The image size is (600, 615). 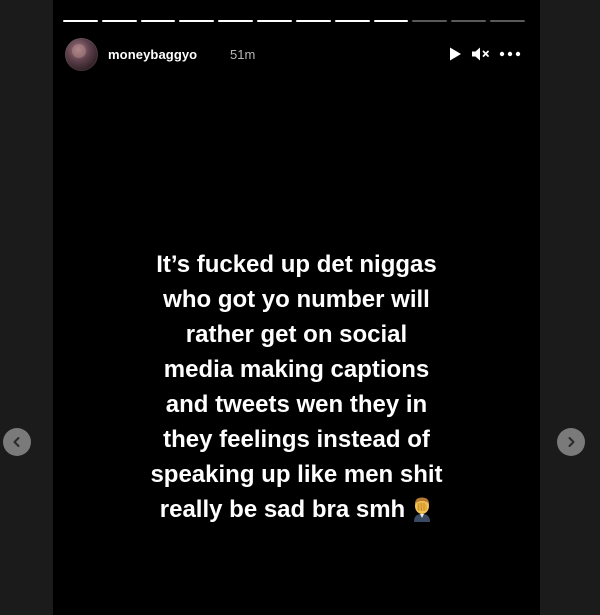 I want to click on story-progress-bar, so click(x=294, y=21).